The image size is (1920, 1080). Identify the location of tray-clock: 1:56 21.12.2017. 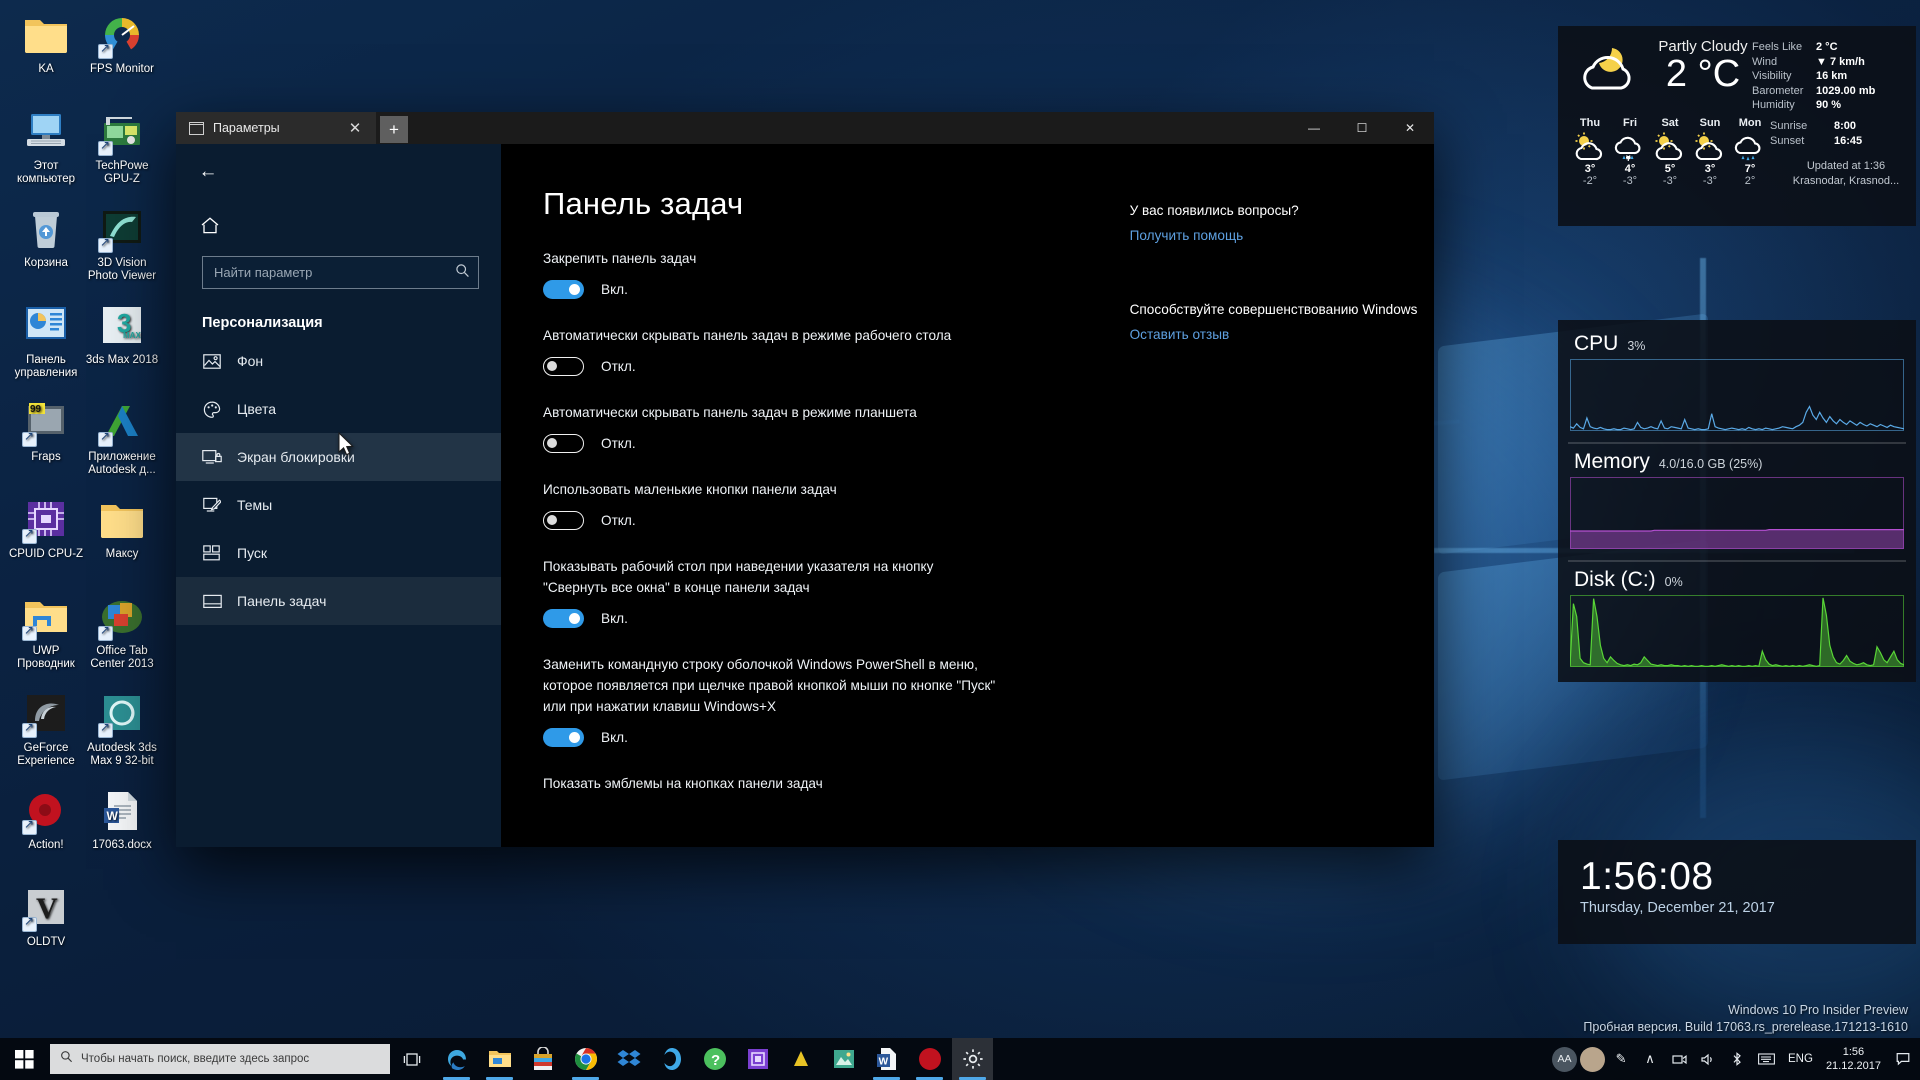
(1855, 1059).